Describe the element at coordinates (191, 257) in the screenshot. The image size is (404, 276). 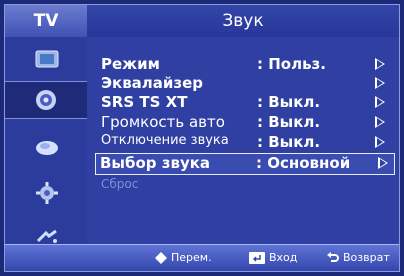
I see `footer-move-label: Перем.` at that location.